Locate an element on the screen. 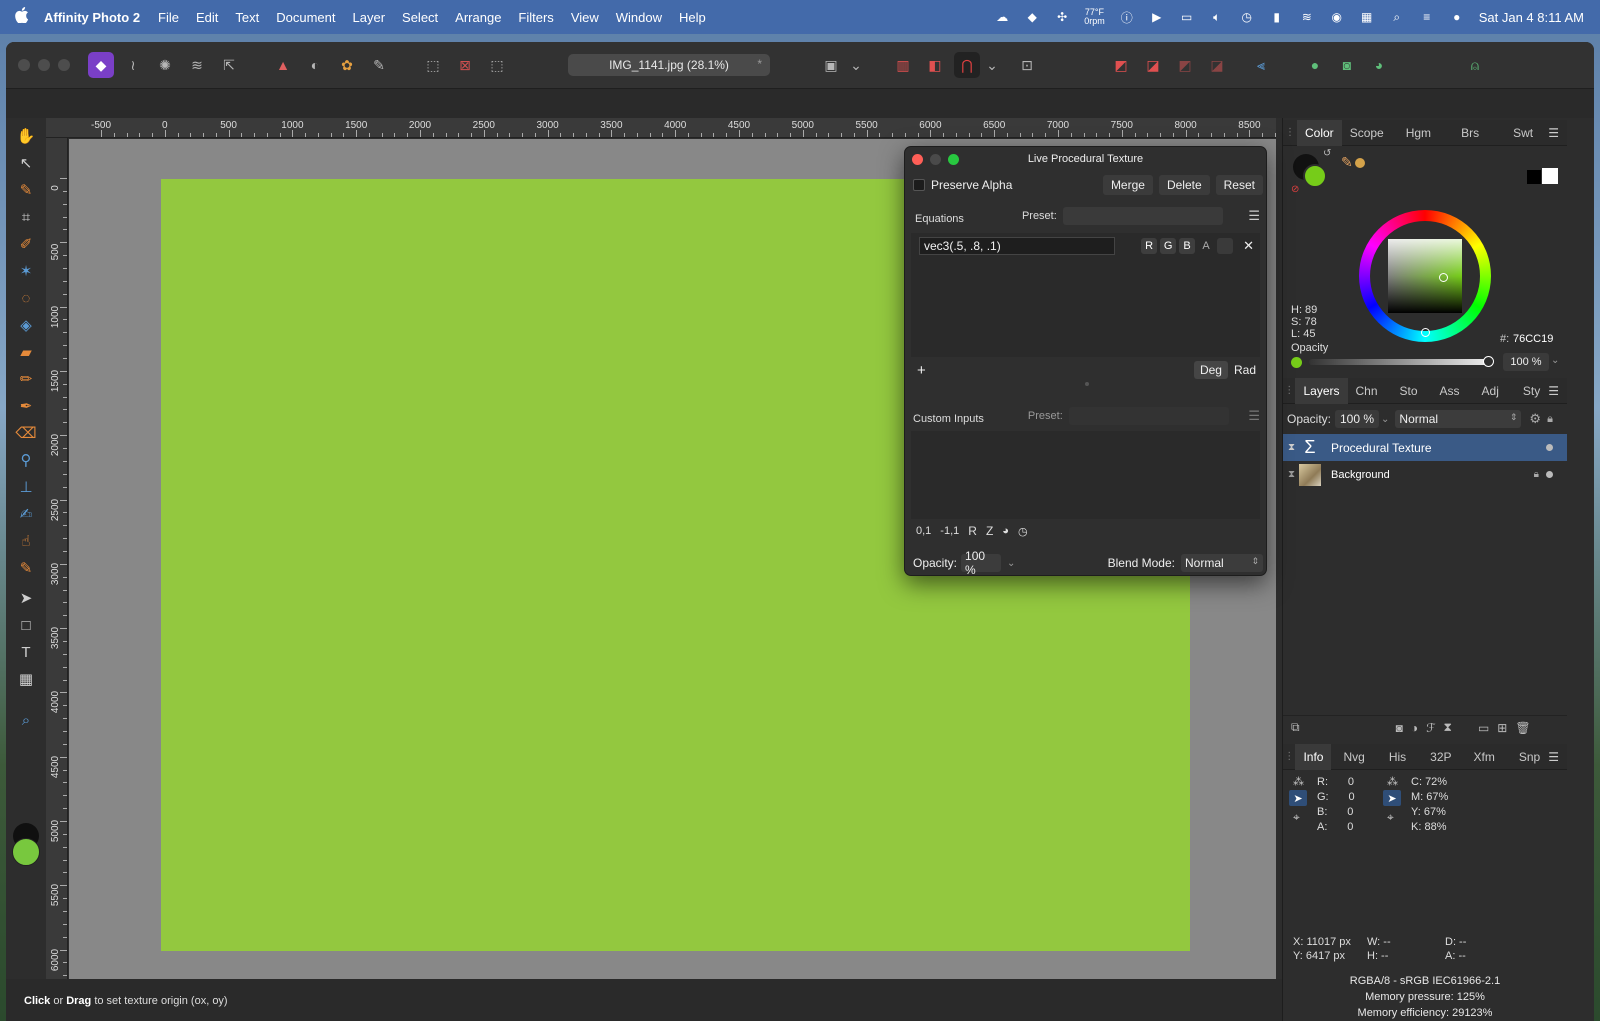 The width and height of the screenshot is (1600, 1021). rectangle-tool-icon: □ is located at coordinates (26, 625).